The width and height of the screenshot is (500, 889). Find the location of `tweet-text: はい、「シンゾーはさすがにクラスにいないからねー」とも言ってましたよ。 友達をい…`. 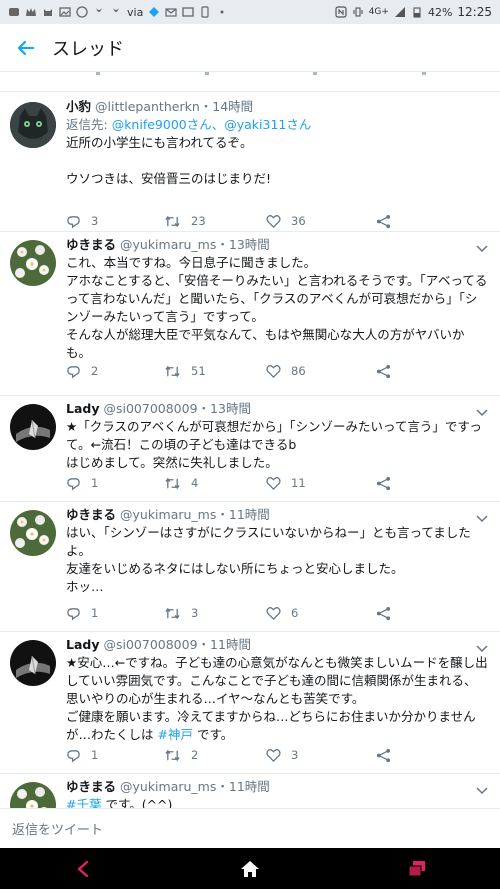

tweet-text: はい、「シンゾーはさすがにクラスにいないからねー」とも言ってましたよ。 友達をい… is located at coordinates (268, 559).